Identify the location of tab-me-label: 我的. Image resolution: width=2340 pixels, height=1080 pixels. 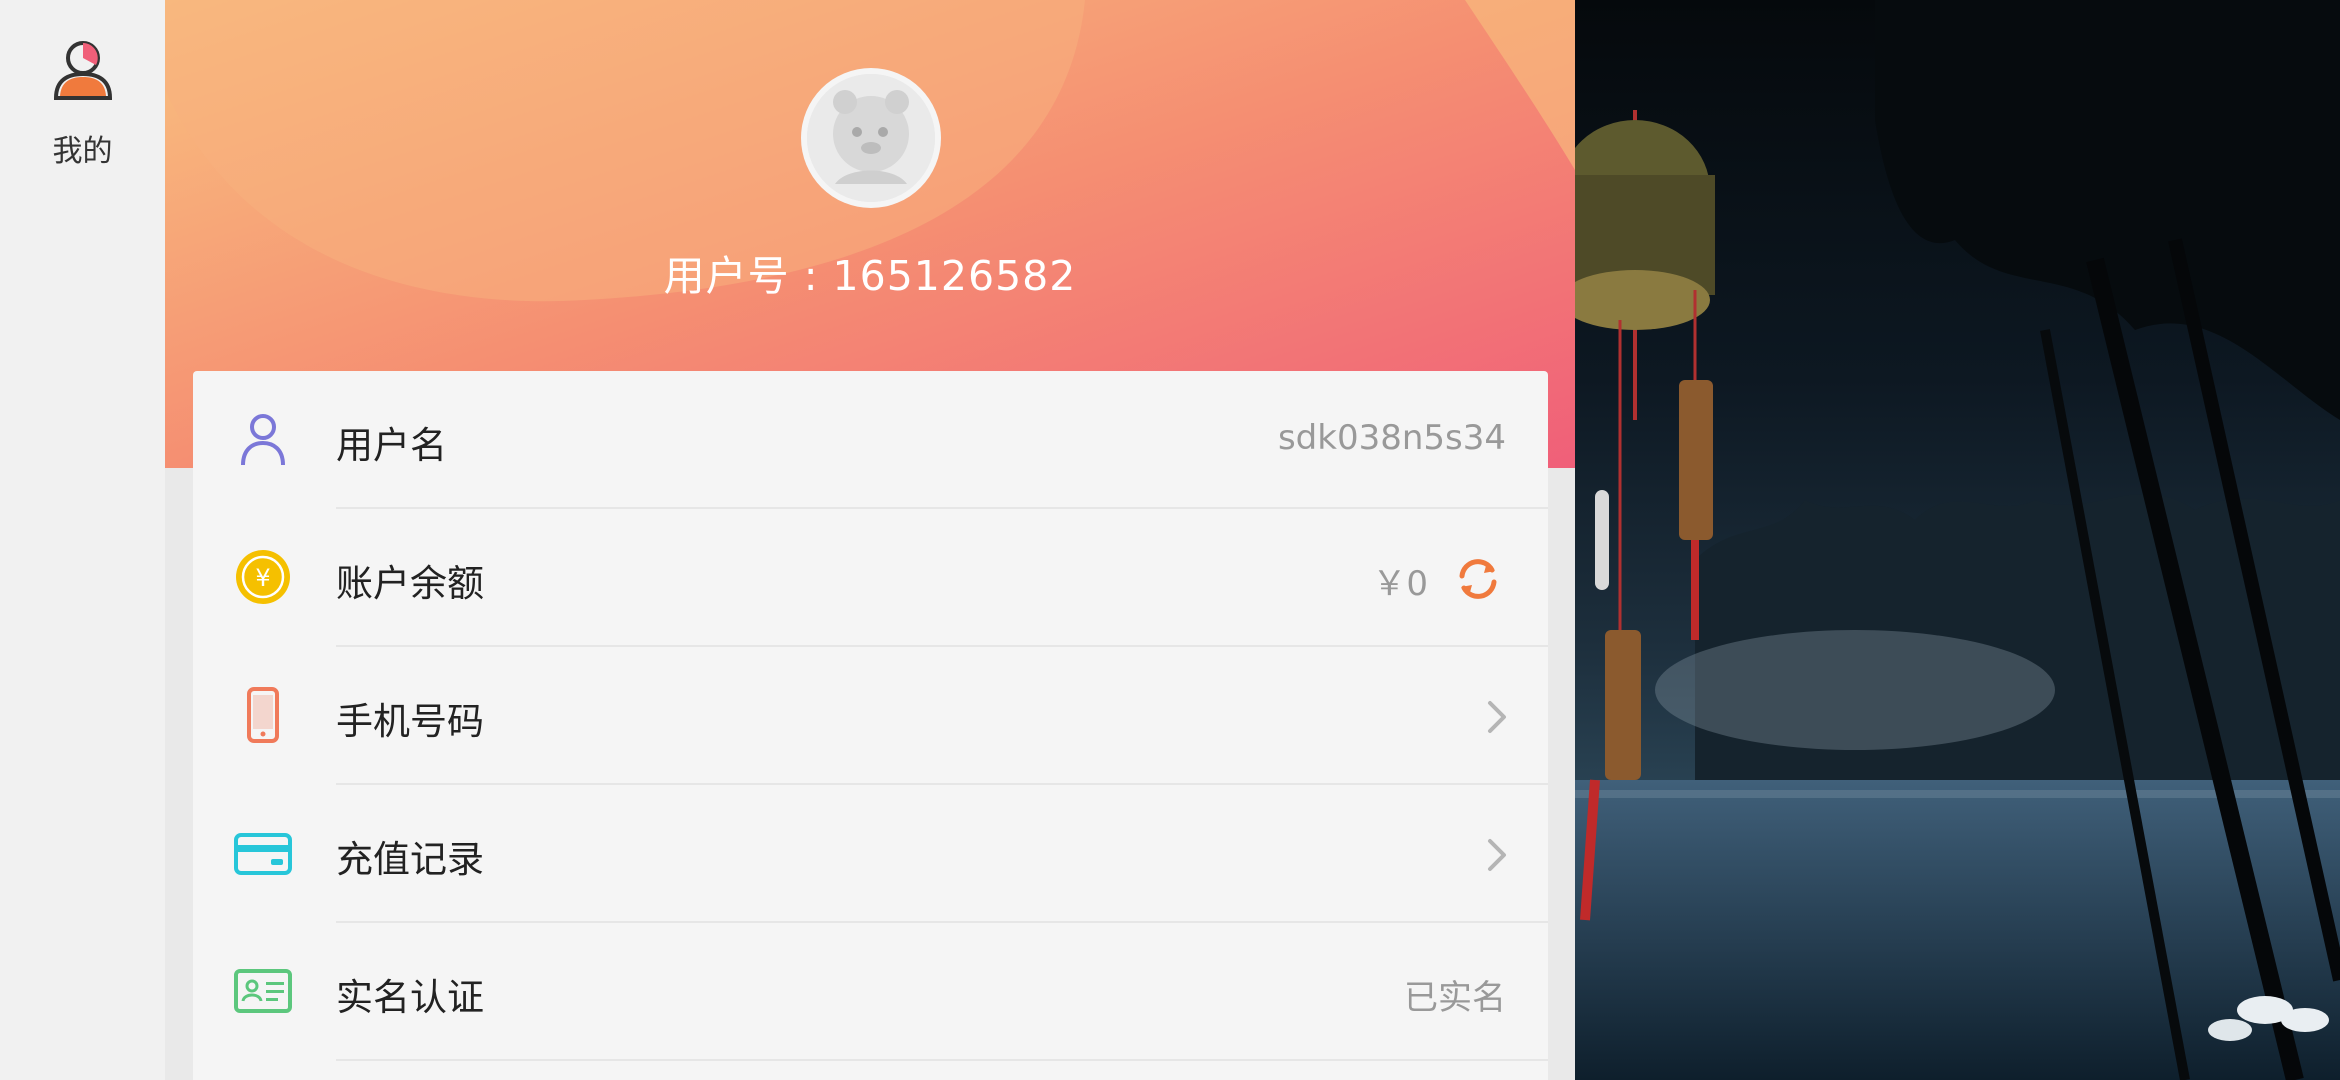
(82, 151).